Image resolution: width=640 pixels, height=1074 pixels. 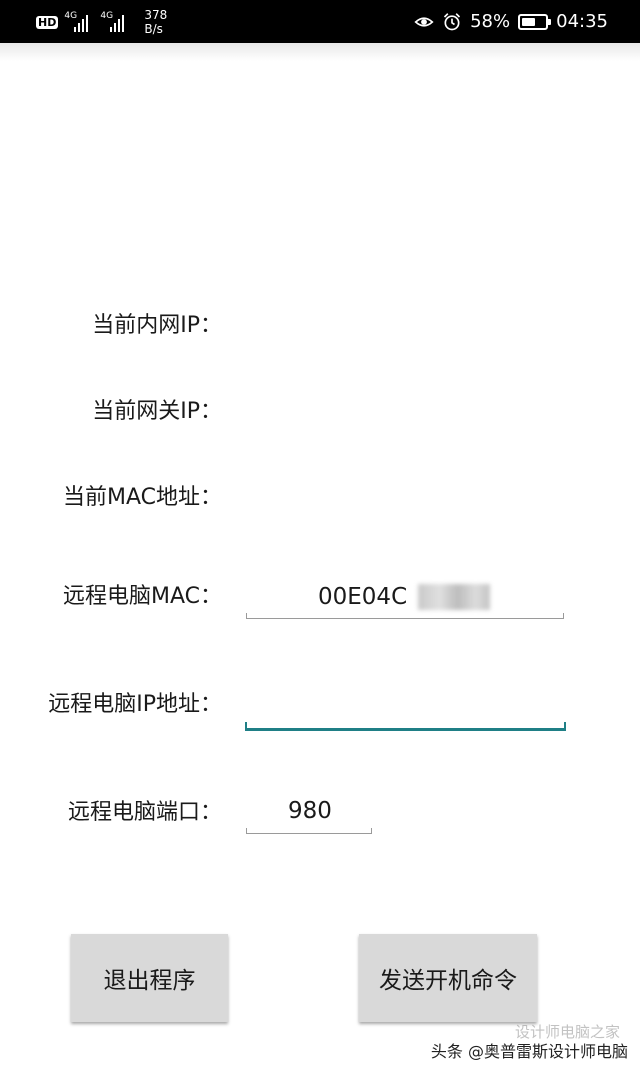 I want to click on gateway-ip-label: 当前网关IP：, so click(x=157, y=411).